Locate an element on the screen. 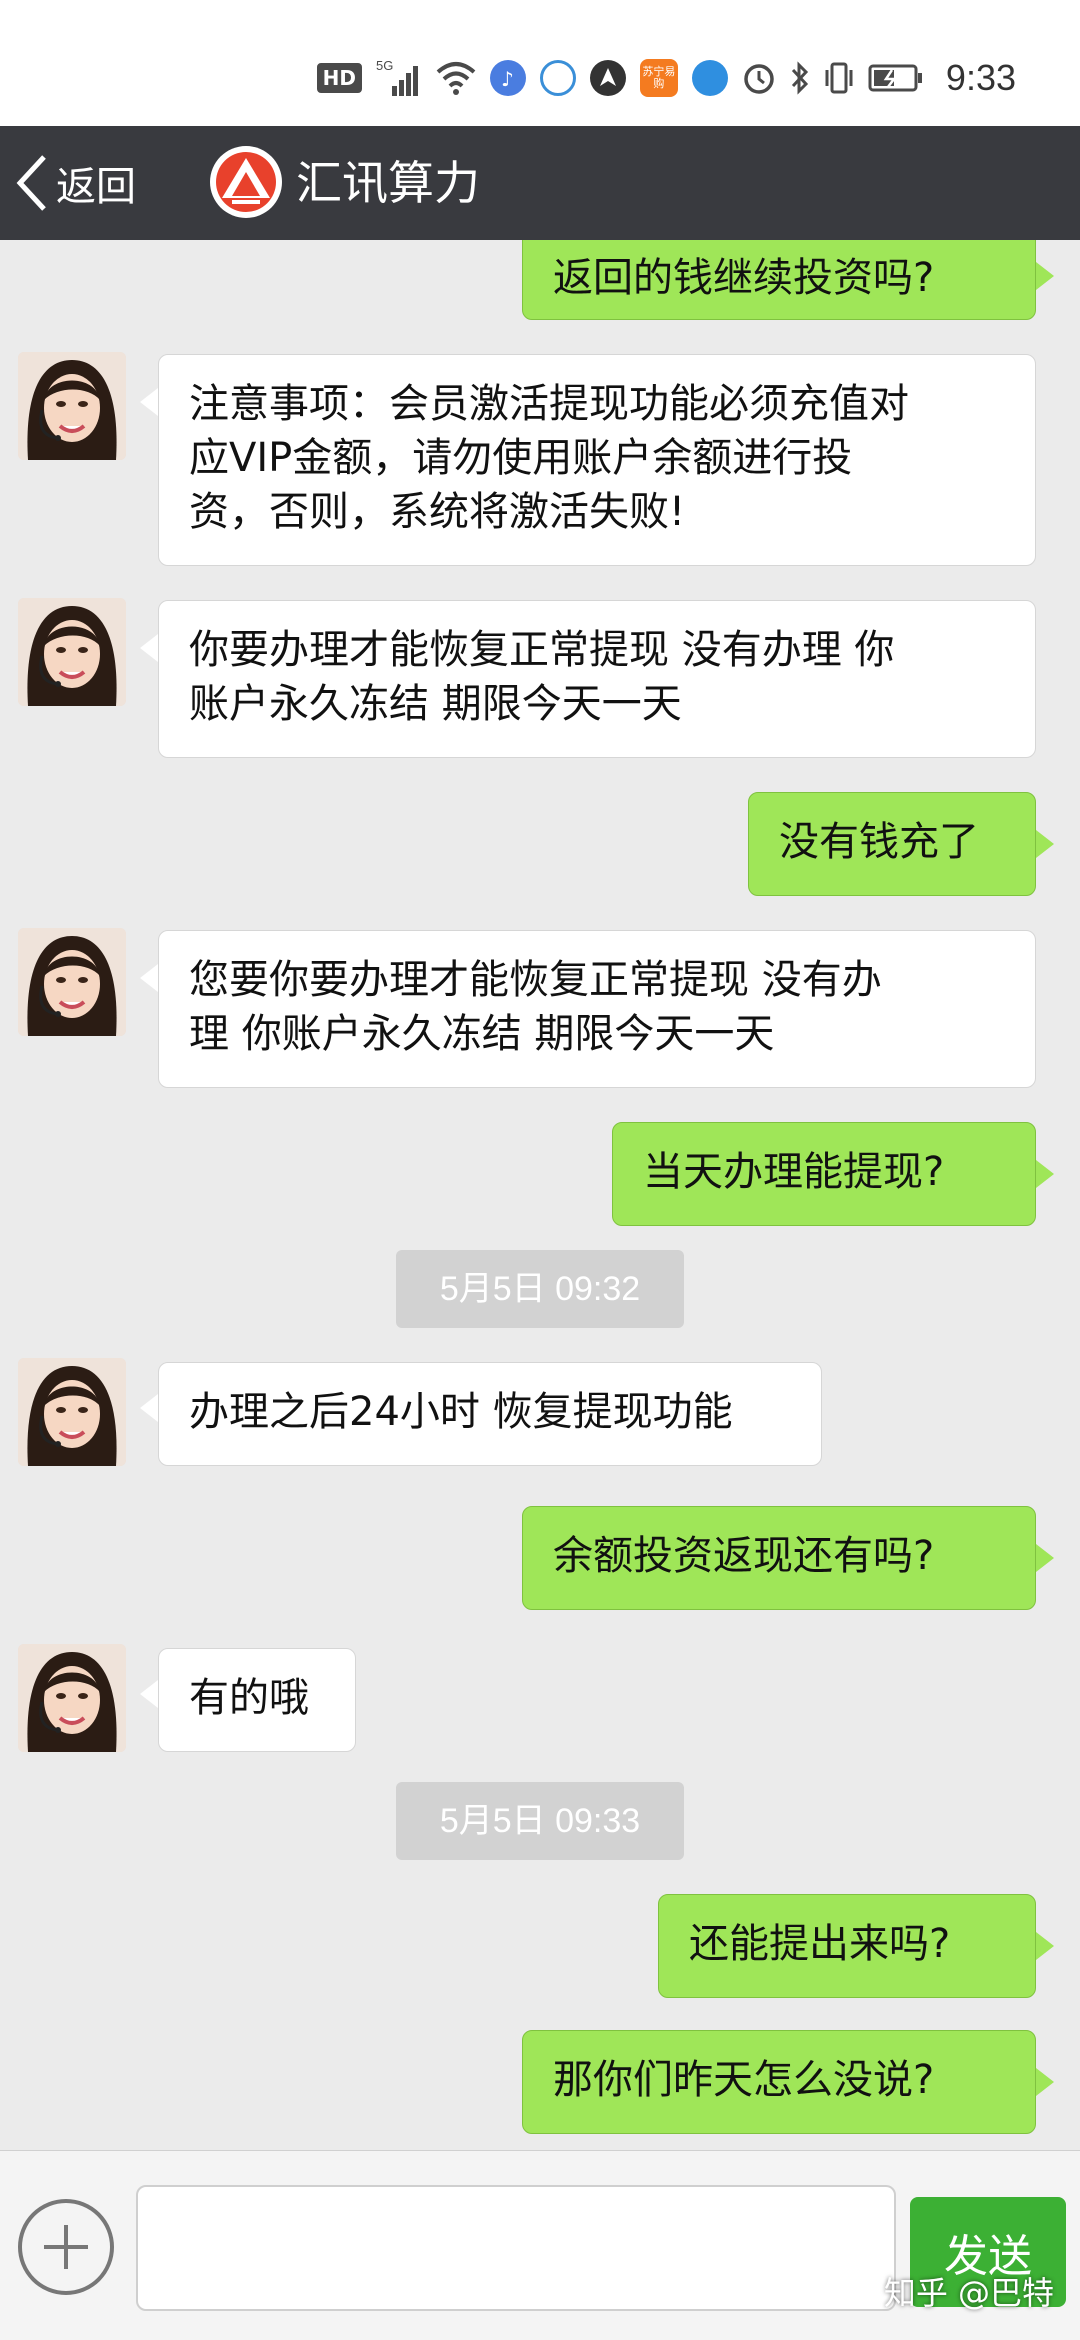 This screenshot has height=2340, width=1080. message-text: 返回的钱继续投资吗? is located at coordinates (744, 278).